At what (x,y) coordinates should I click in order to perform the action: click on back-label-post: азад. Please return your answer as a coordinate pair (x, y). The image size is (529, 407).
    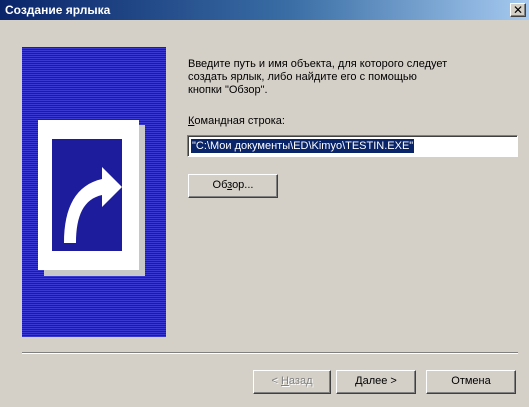
    Looking at the image, I should click on (300, 381).